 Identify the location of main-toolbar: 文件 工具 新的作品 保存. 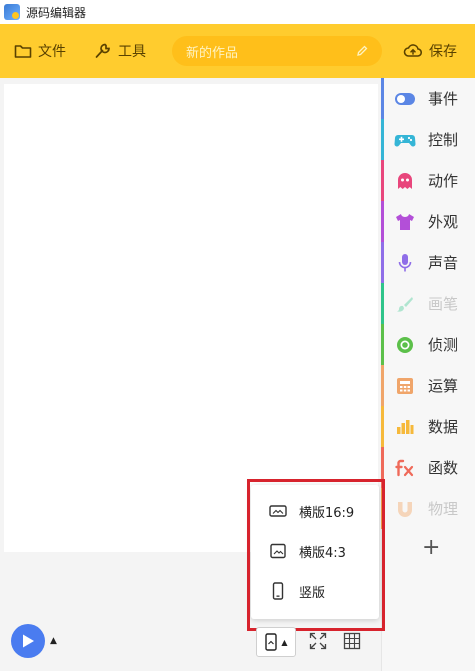
(237, 51).